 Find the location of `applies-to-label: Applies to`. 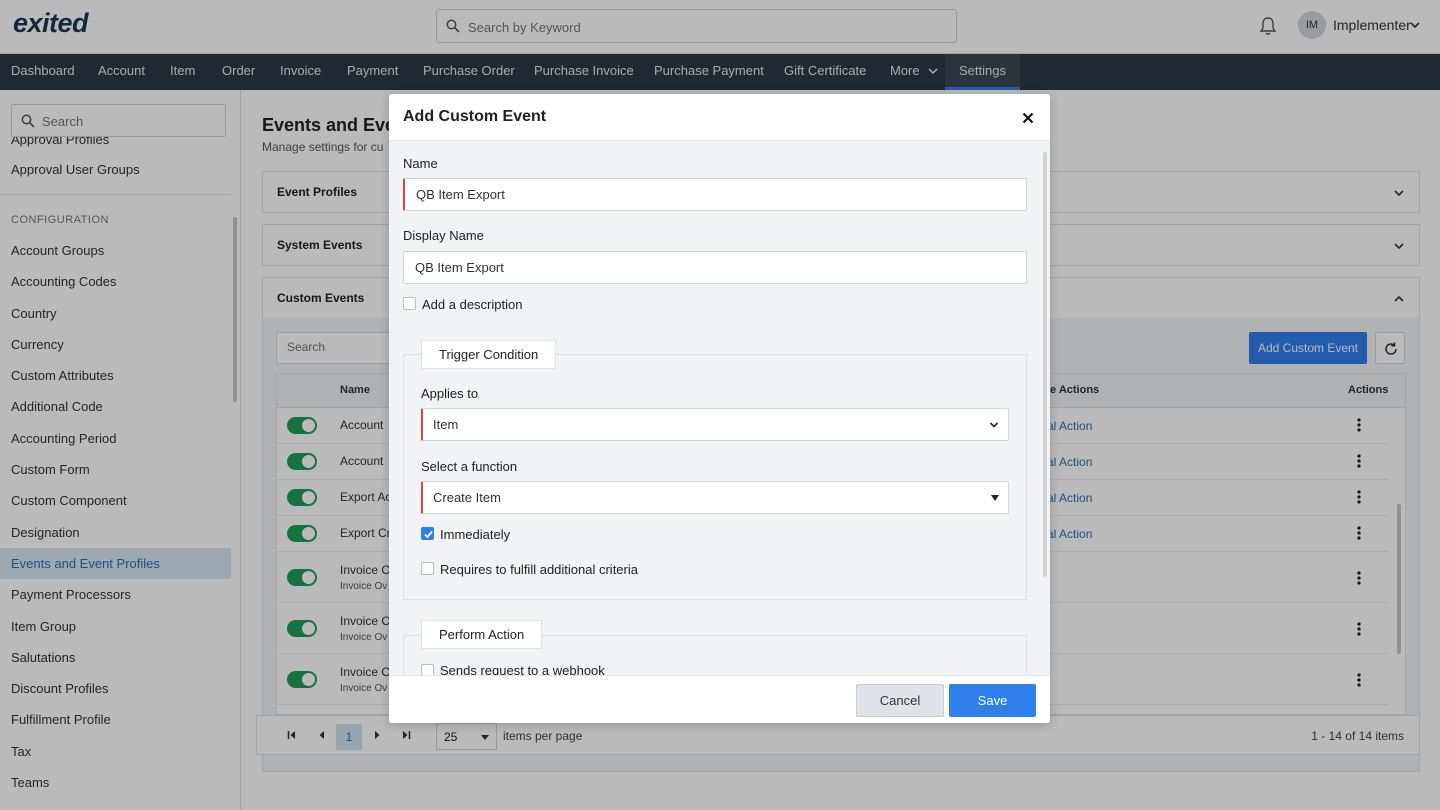

applies-to-label: Applies to is located at coordinates (450, 393).